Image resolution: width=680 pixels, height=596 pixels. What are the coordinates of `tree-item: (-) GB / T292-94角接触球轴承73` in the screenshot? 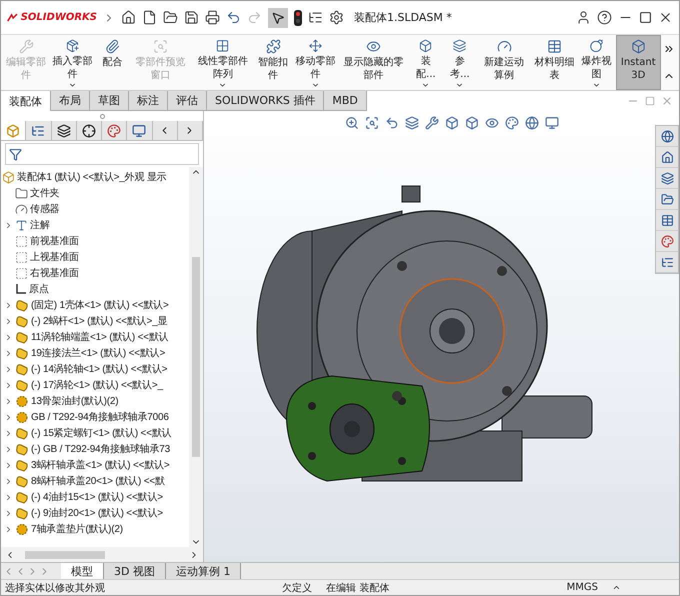 It's located at (95, 449).